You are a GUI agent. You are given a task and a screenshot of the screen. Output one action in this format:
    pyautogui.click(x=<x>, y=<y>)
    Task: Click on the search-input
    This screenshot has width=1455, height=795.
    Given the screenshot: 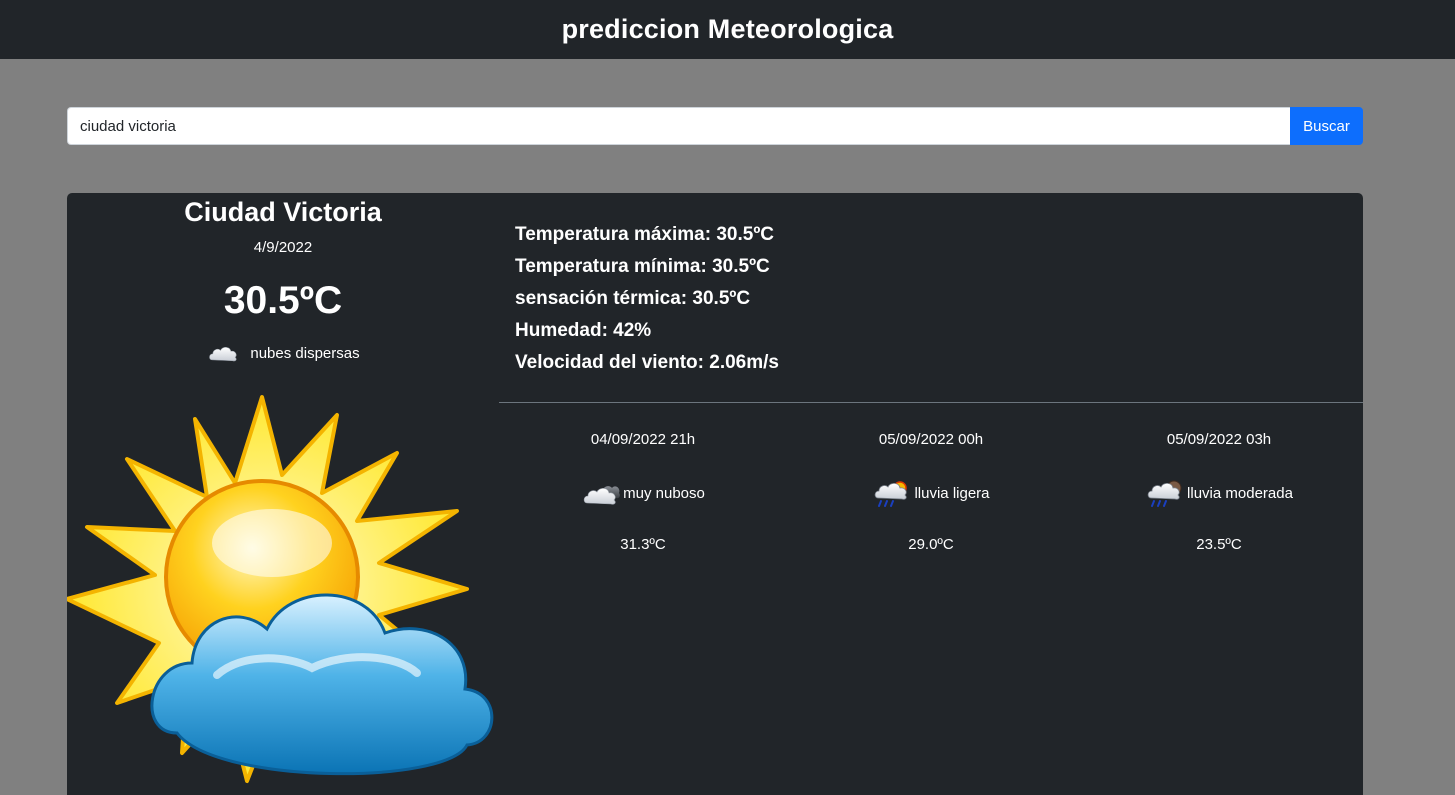 What is the action you would take?
    pyautogui.click(x=678, y=126)
    